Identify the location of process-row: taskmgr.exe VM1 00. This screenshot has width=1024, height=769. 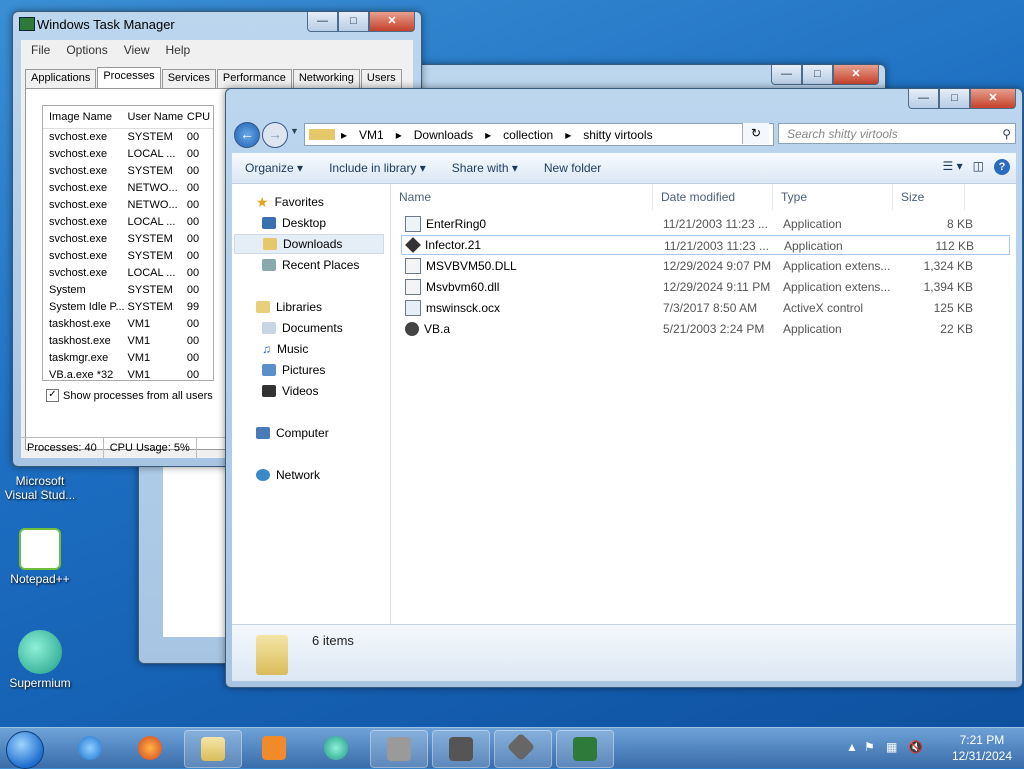
(128, 358).